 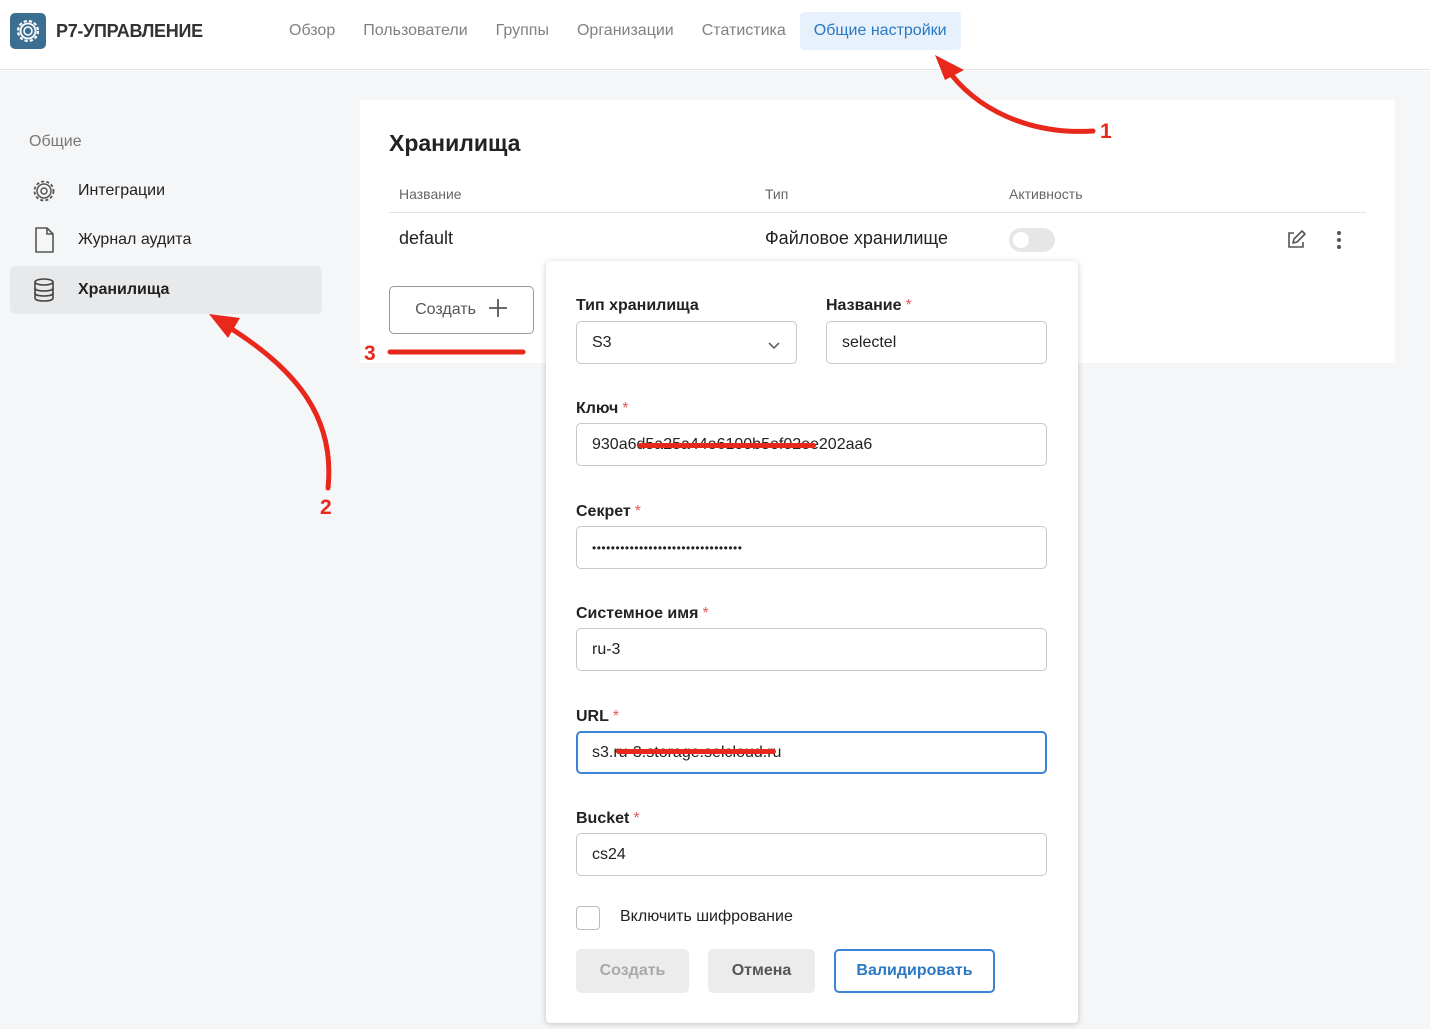 What do you see at coordinates (430, 194) in the screenshot?
I see `column-header-name: Название` at bounding box center [430, 194].